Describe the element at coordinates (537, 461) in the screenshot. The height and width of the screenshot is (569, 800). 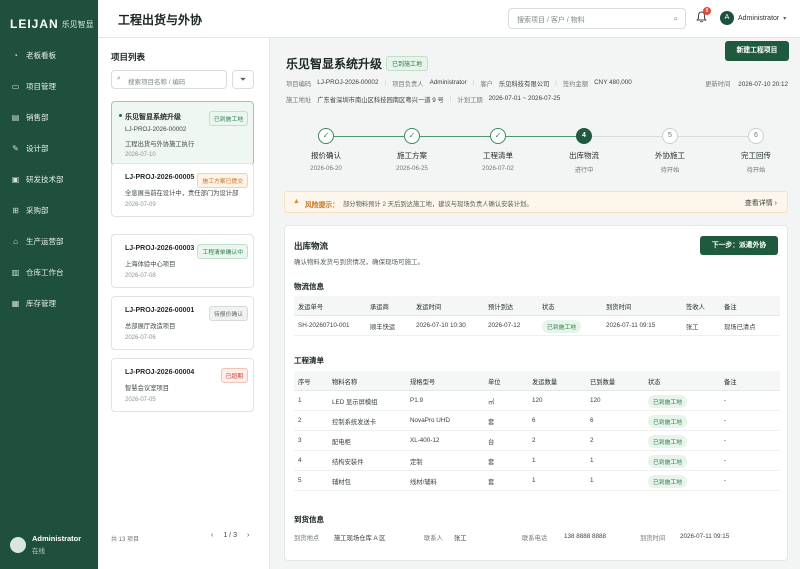
I see `table-row: 4 结构安装件 定制 套 1 1 已到施工地 -` at that location.